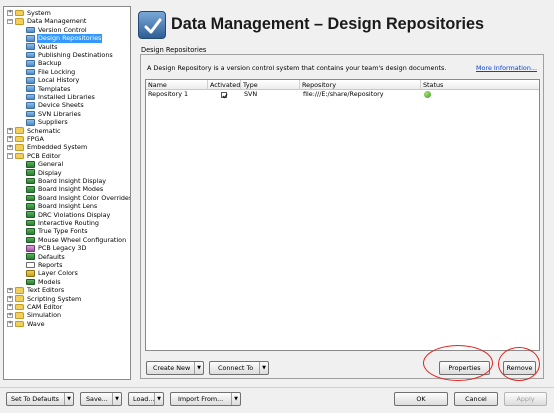 The width and height of the screenshot is (554, 413). I want to click on tree-item-label: Vaults, so click(48, 46).